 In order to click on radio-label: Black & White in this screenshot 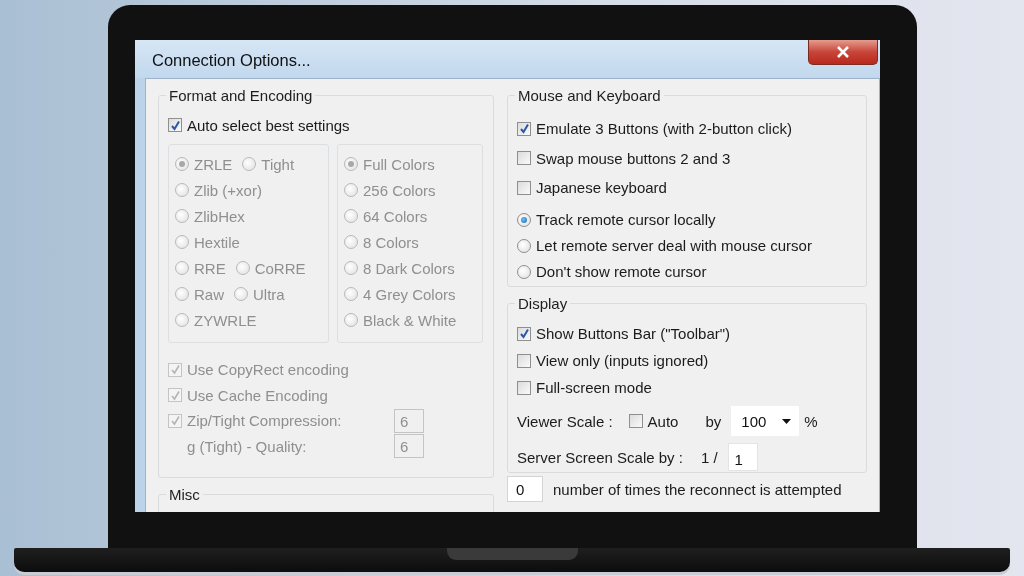, I will do `click(410, 320)`.